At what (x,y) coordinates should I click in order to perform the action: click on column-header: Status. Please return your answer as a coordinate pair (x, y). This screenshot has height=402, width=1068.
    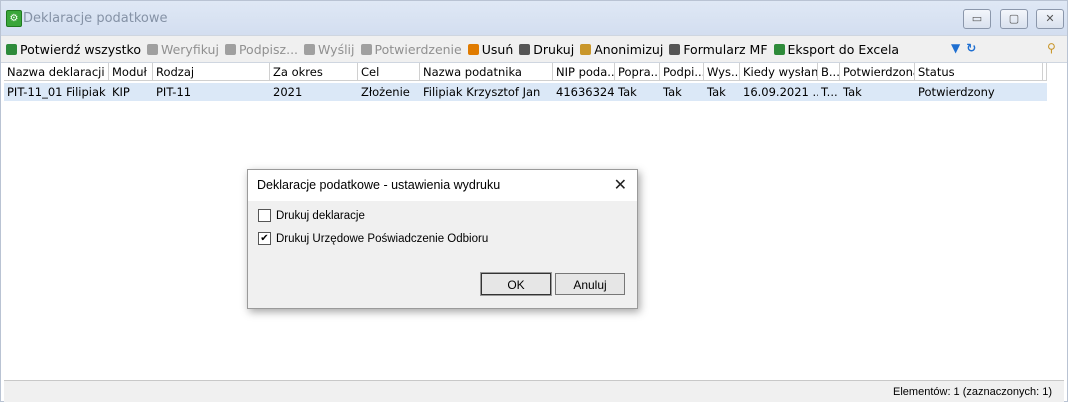
    Looking at the image, I should click on (979, 72).